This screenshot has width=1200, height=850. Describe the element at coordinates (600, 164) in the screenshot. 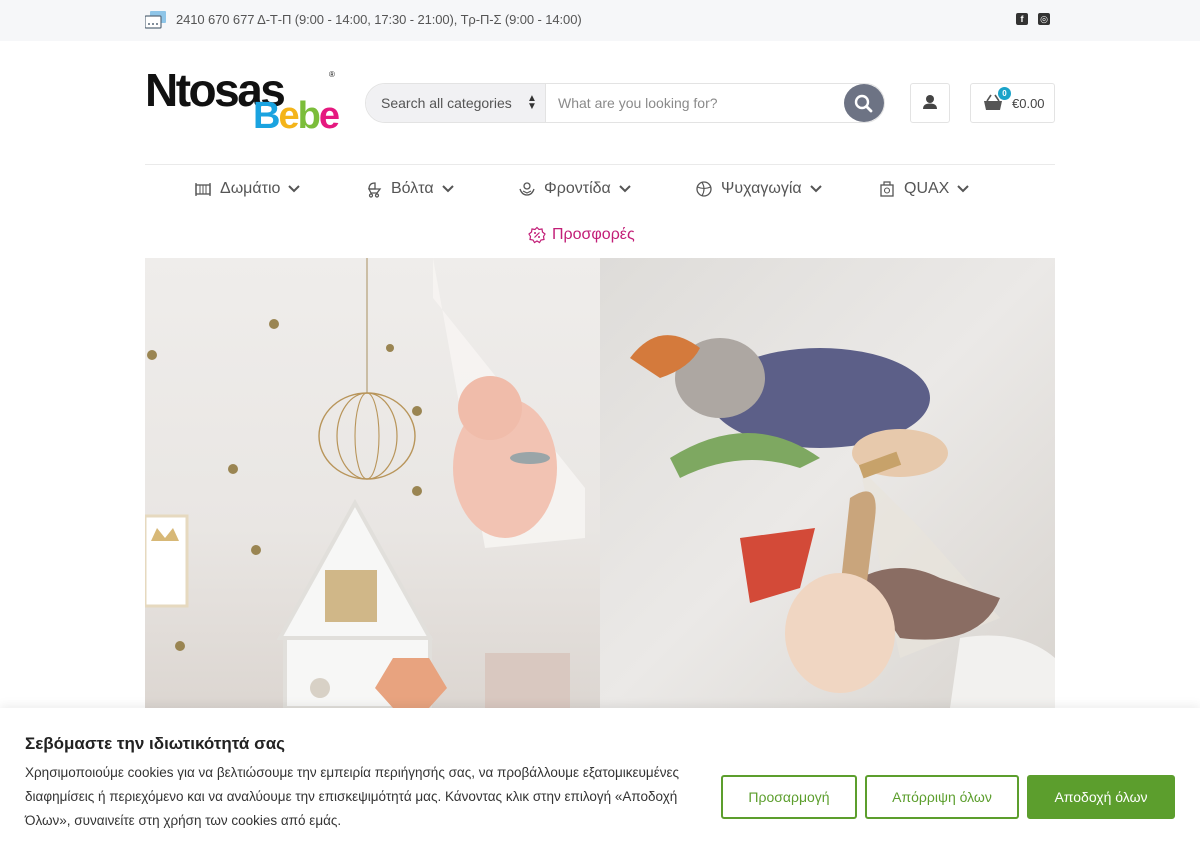

I see `header-divider` at that location.